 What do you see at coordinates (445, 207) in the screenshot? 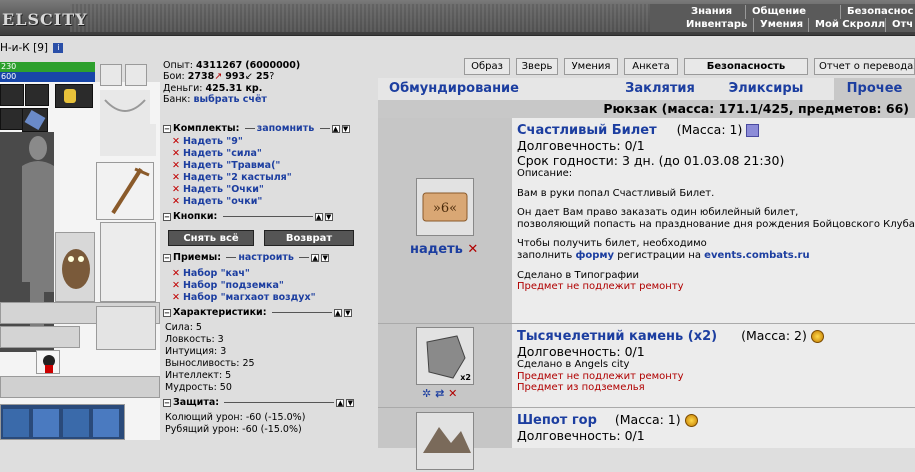
I see `ticket-icon: »6«` at bounding box center [445, 207].